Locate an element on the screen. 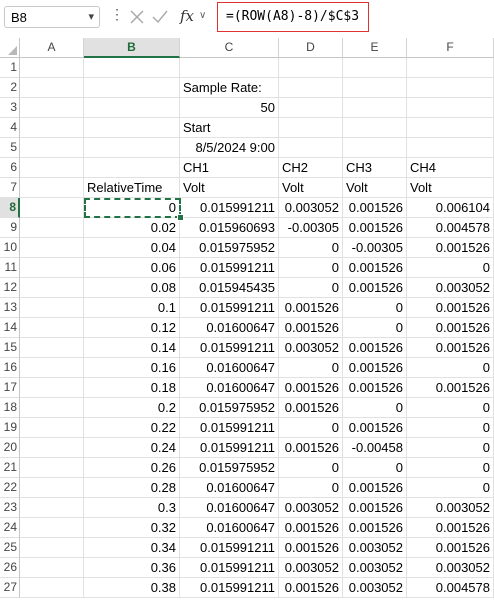 Image resolution: width=494 pixels, height=602 pixels. cell-f24: 0.001526 is located at coordinates (450, 528).